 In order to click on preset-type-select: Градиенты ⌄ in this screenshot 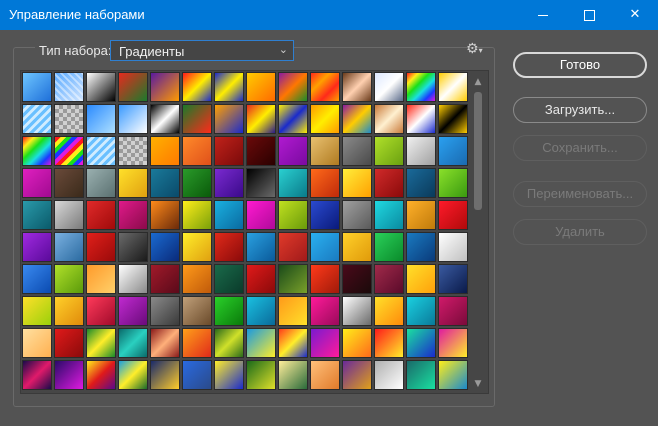, I will do `click(202, 50)`.